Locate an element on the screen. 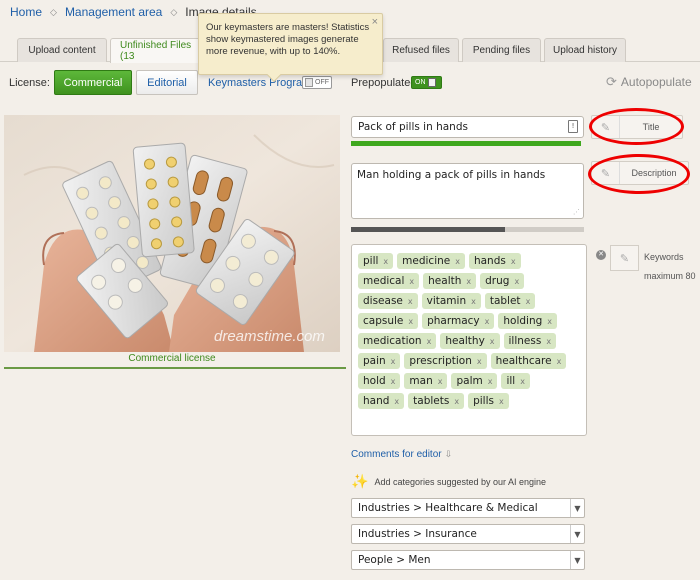  keyword-chip: tablet x is located at coordinates (510, 301).